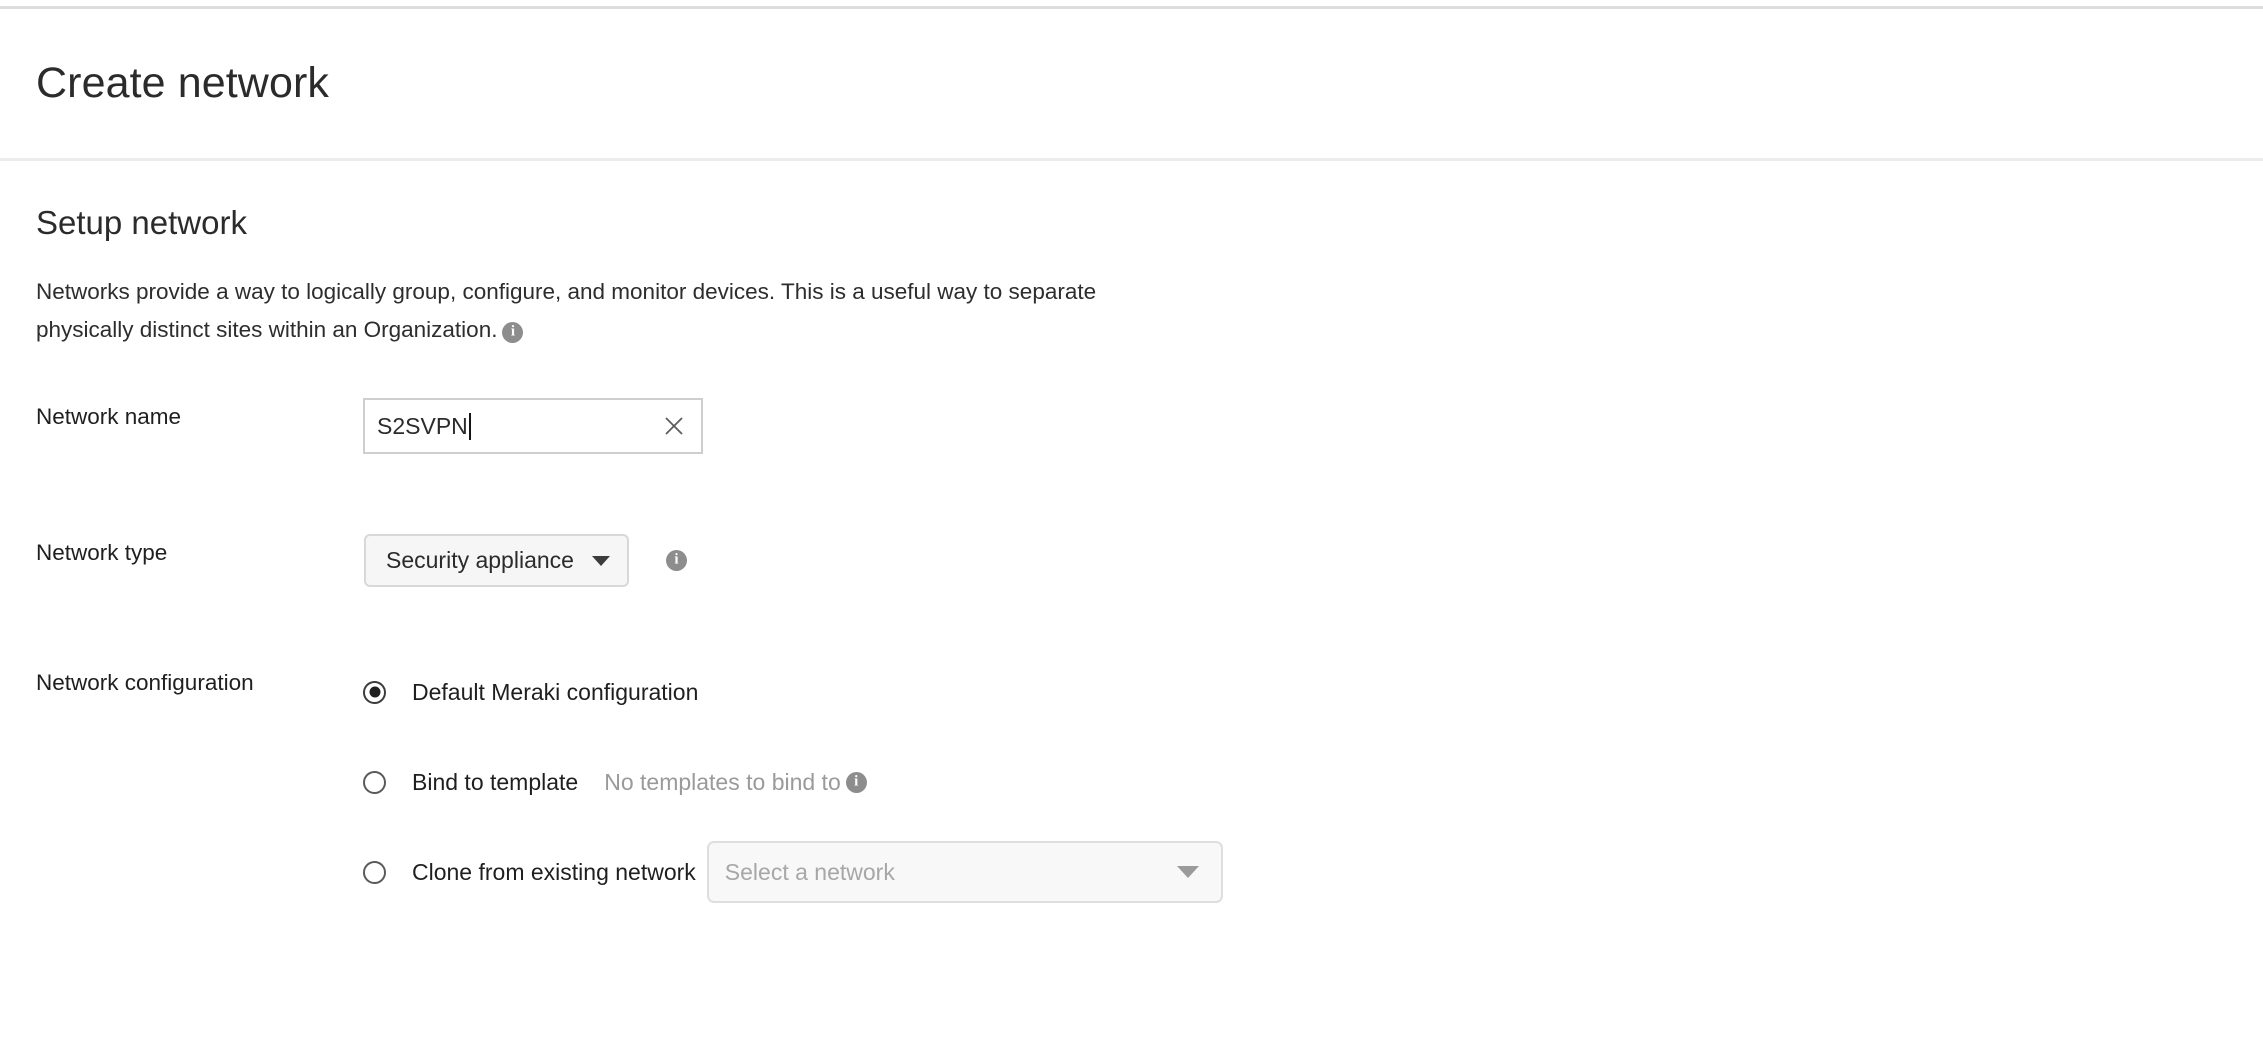 This screenshot has height=1045, width=2263. What do you see at coordinates (141, 222) in the screenshot?
I see `section-title: Setup network` at bounding box center [141, 222].